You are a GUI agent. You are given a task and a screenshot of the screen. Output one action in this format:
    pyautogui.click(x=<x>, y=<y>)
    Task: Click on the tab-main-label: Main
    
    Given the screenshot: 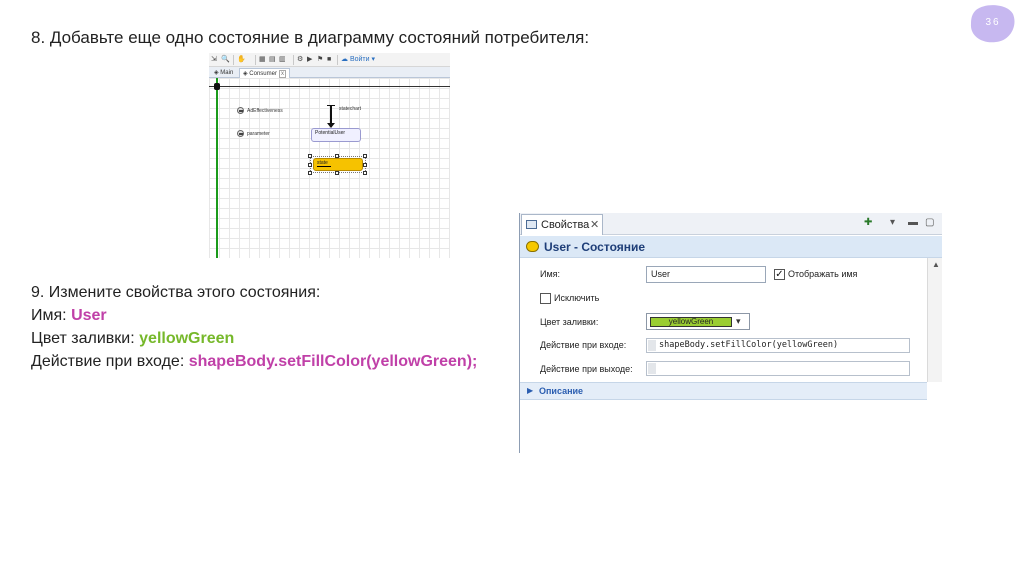 What is the action you would take?
    pyautogui.click(x=227, y=73)
    